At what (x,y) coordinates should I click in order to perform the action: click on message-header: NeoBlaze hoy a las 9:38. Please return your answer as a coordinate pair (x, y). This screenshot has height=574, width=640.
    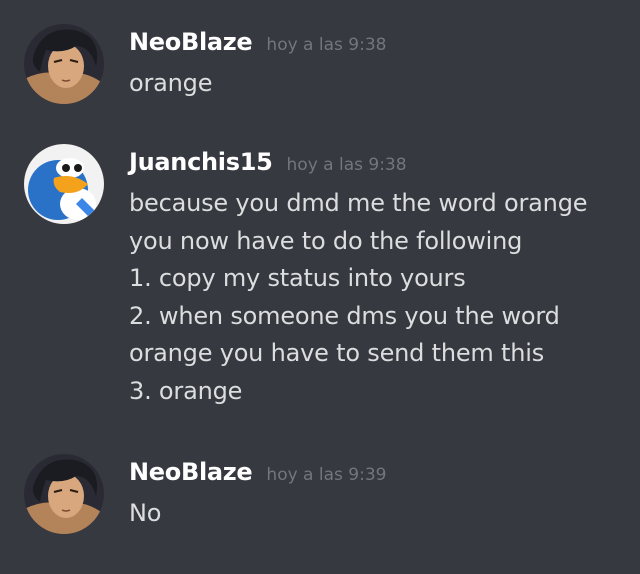
    Looking at the image, I should click on (257, 42).